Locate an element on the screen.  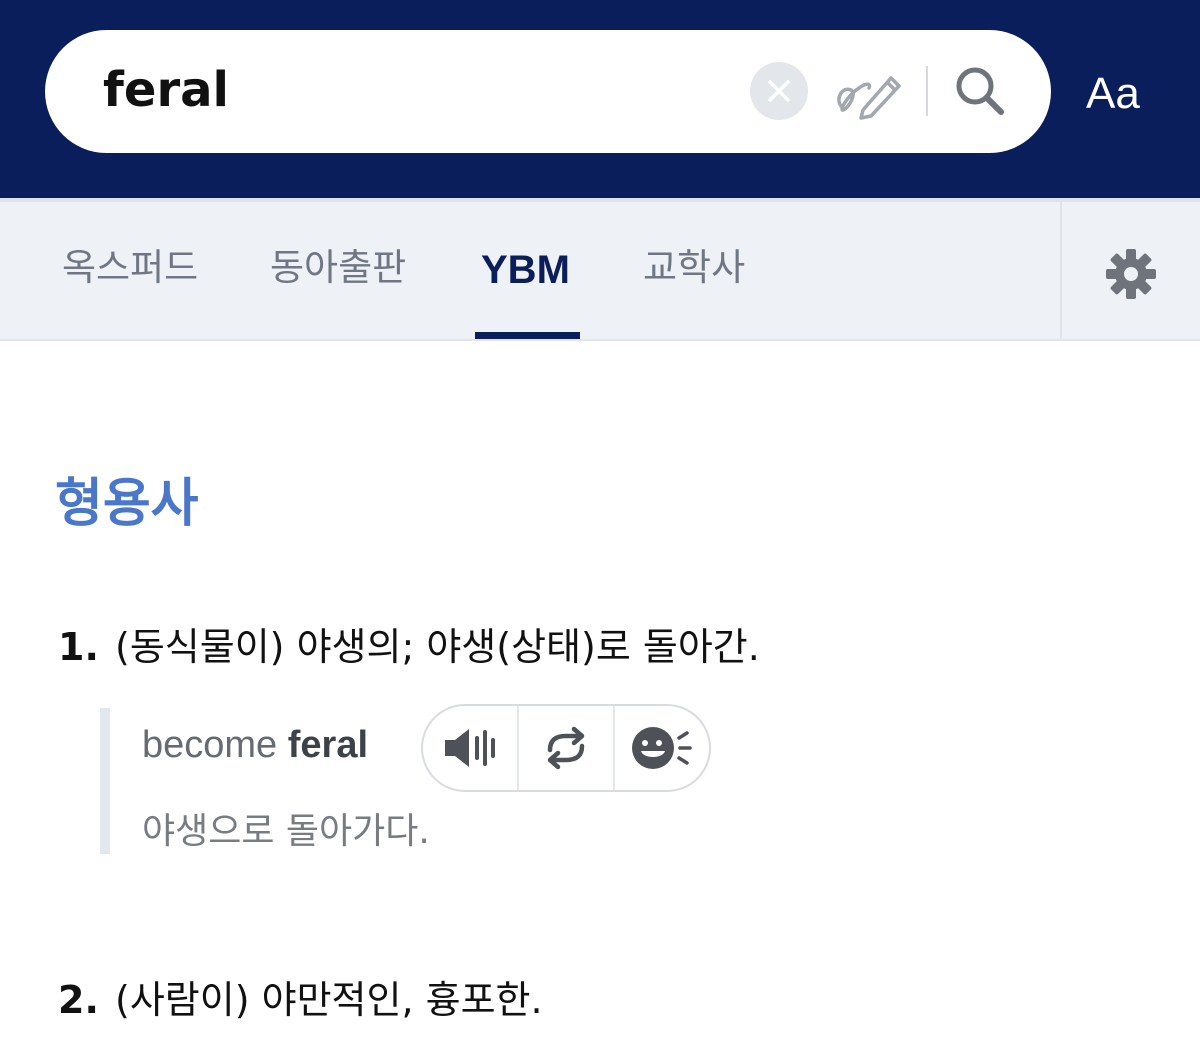
definition-text: (동식물이) 야생의; 야생(상태)로 돌아간. is located at coordinates (437, 647).